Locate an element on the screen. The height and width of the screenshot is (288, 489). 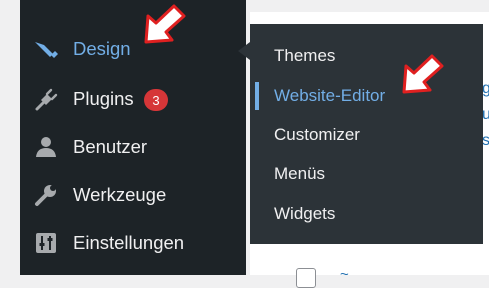
paintbrush-icon is located at coordinates (46, 49).